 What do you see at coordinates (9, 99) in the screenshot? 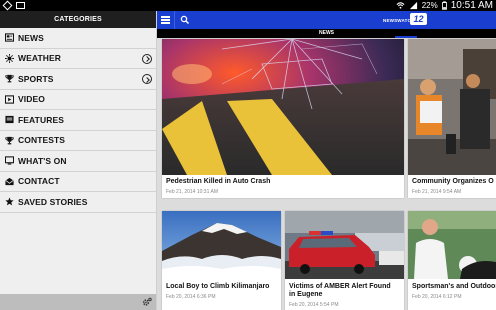
I see `video-icon` at bounding box center [9, 99].